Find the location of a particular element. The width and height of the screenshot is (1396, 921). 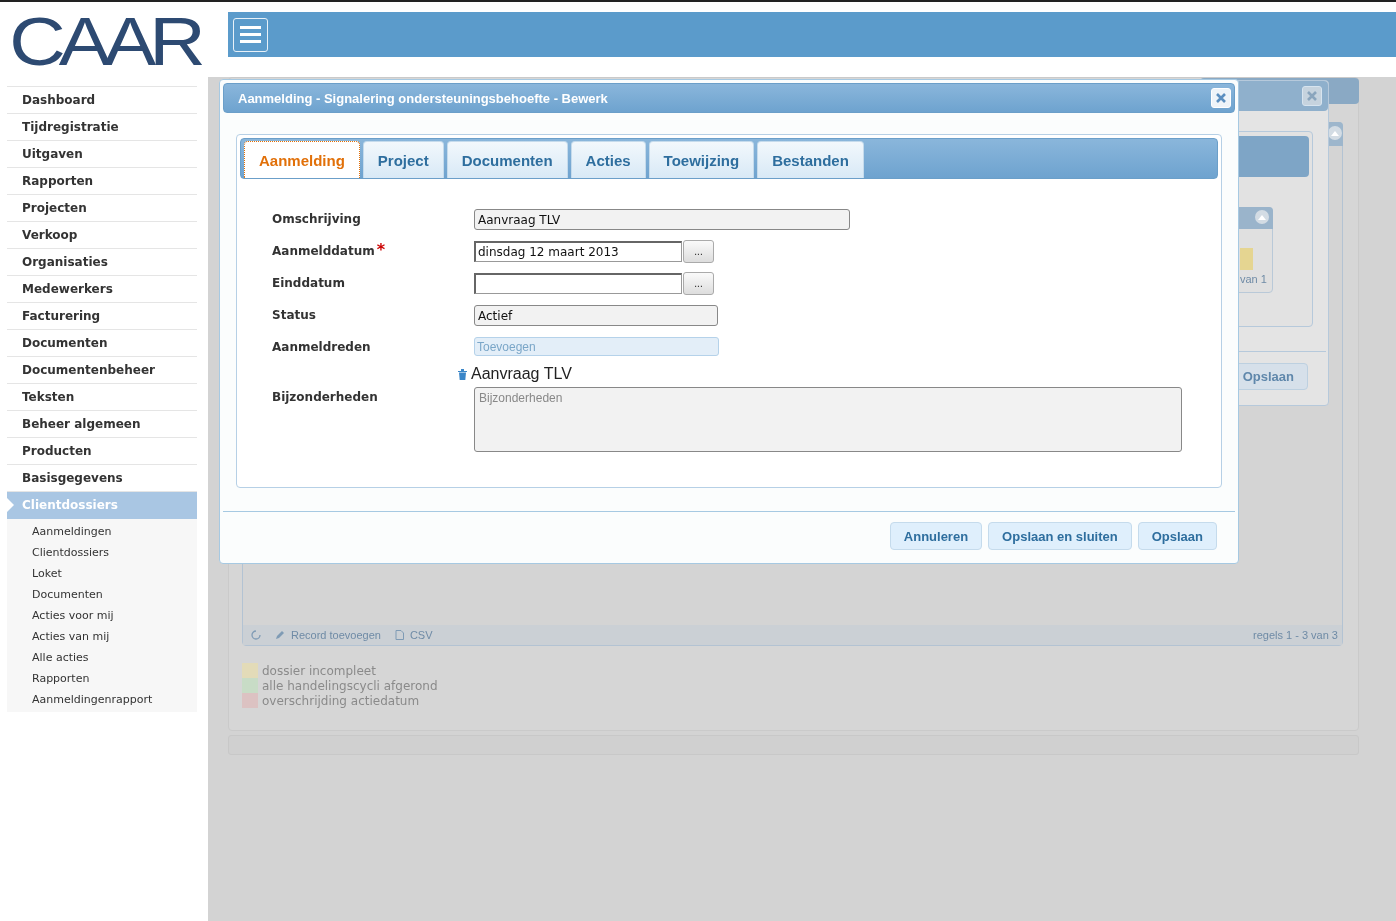

sidebar-item: Facturering is located at coordinates (102, 316).